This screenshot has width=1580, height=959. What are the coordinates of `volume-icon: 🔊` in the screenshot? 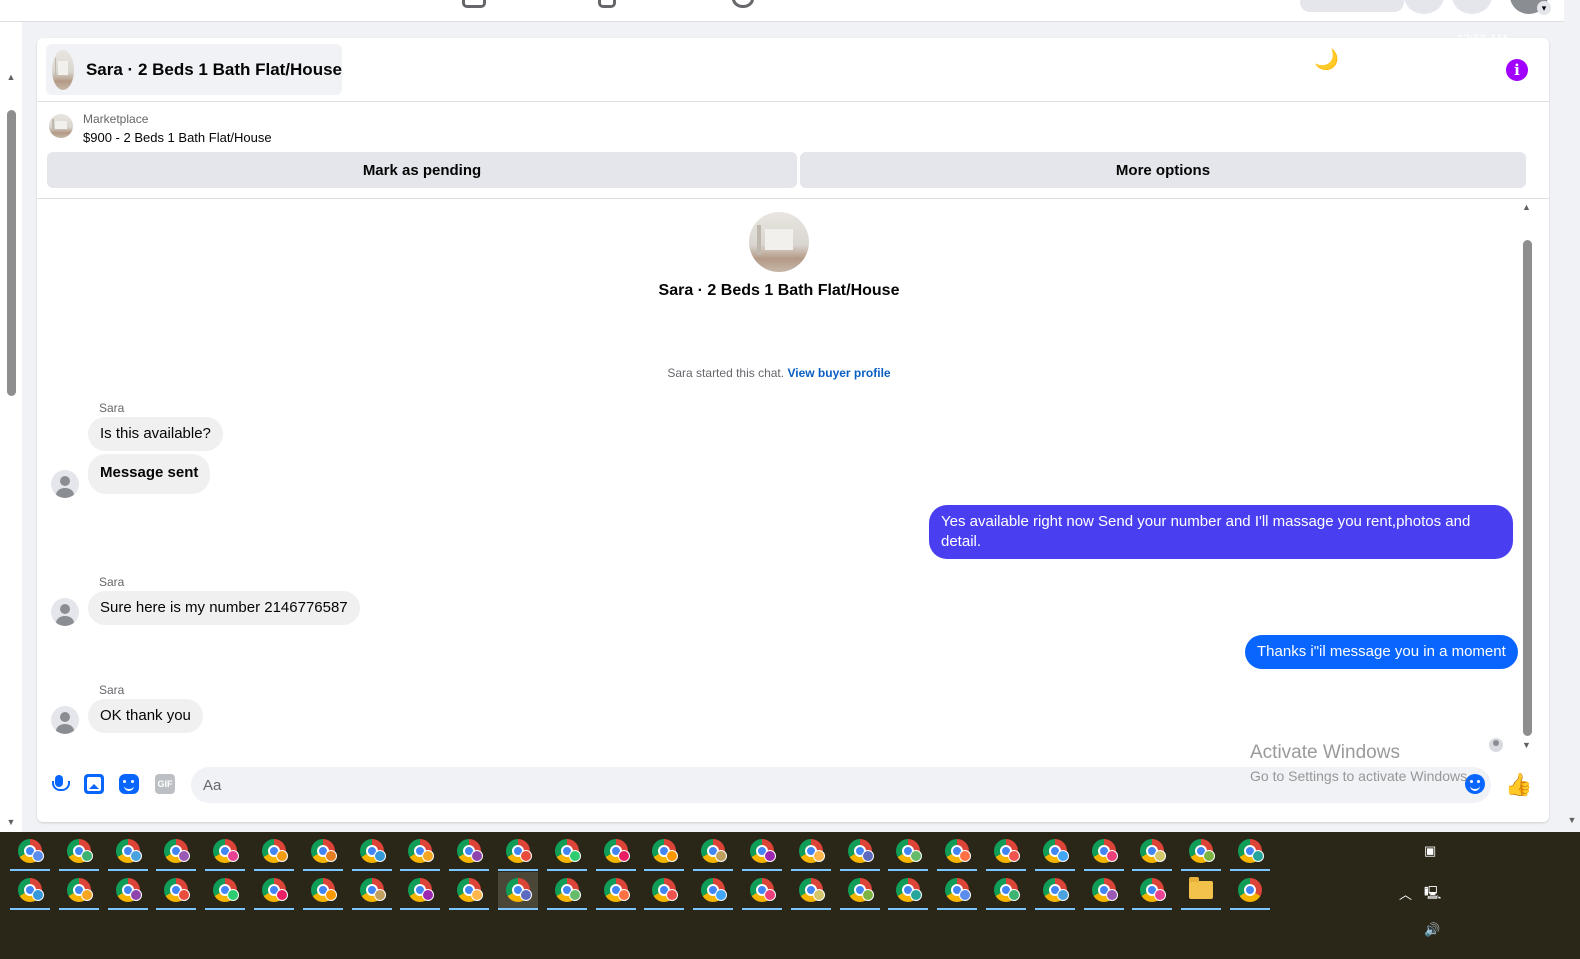 It's located at (1432, 930).